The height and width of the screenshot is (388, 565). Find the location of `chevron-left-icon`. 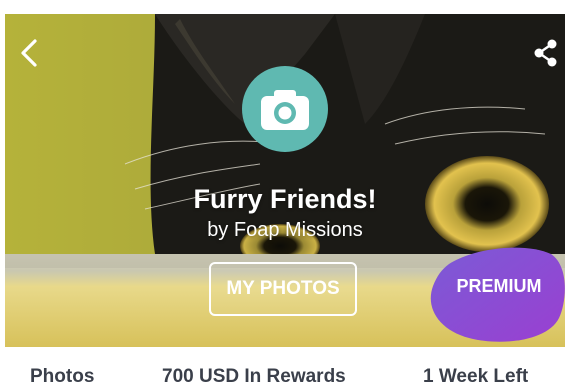

chevron-left-icon is located at coordinates (29, 53).